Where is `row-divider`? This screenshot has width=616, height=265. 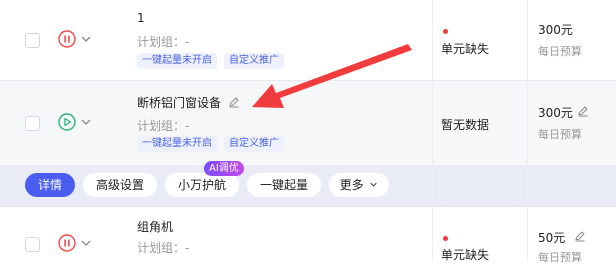
row-divider is located at coordinates (308, 206).